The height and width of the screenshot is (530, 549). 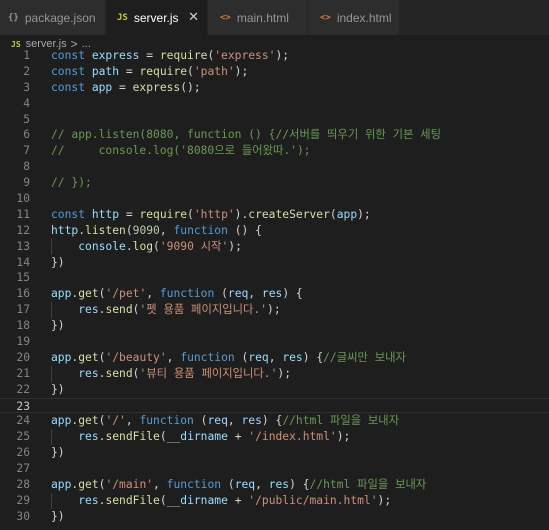 I want to click on code-text: // });, so click(x=71, y=183).